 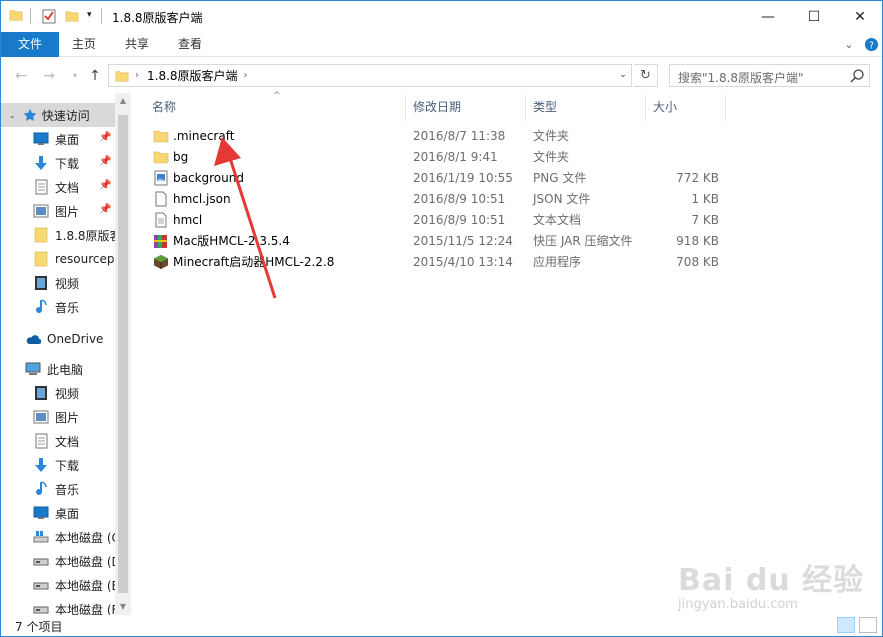 What do you see at coordinates (433, 178) in the screenshot?
I see `file-row: background 2016/1/19 10:55 PNG 文件 772 KB` at bounding box center [433, 178].